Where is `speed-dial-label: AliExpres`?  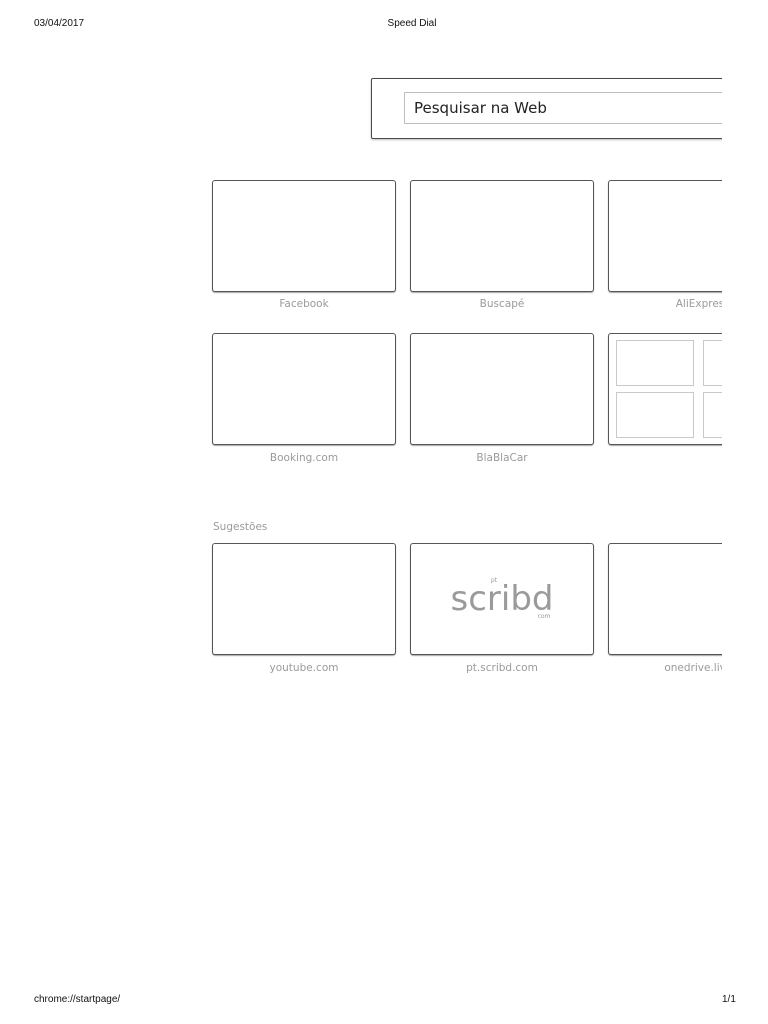
speed-dial-label: AliExpres is located at coordinates (698, 304).